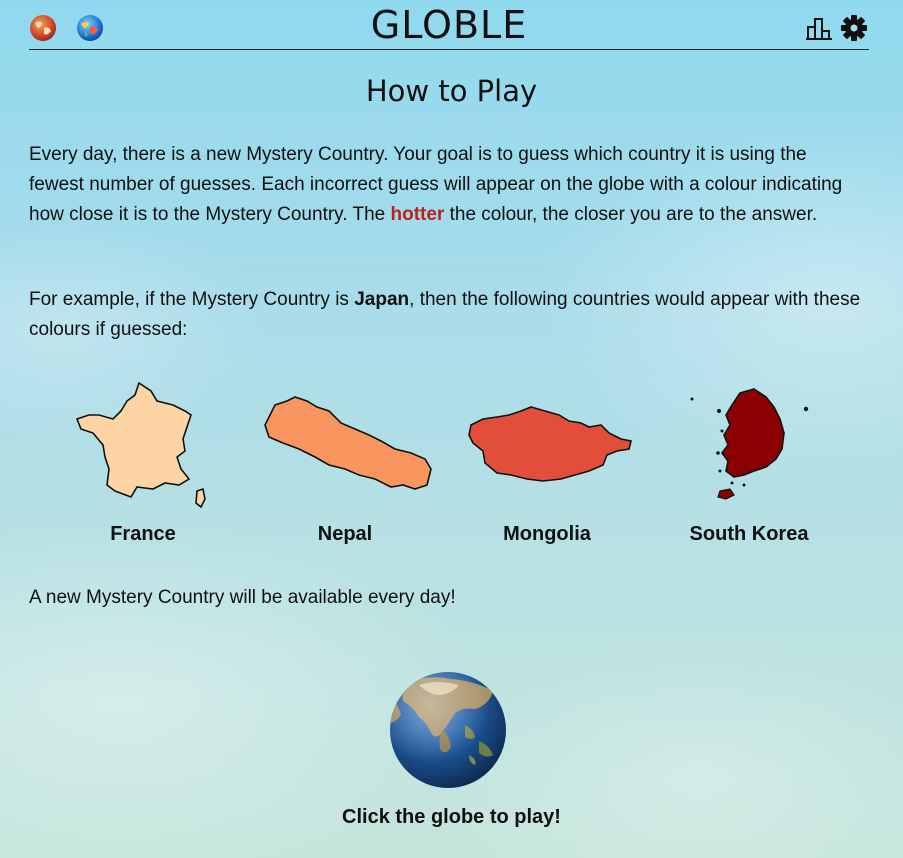 Image resolution: width=903 pixels, height=858 pixels. What do you see at coordinates (448, 730) in the screenshot?
I see `earth-globe-icon` at bounding box center [448, 730].